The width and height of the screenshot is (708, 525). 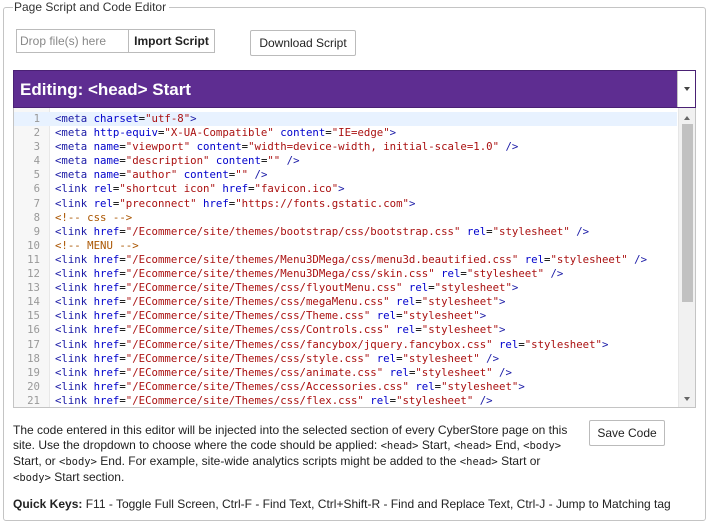 What do you see at coordinates (168, 118) in the screenshot?
I see `code-token: "utf-8"` at bounding box center [168, 118].